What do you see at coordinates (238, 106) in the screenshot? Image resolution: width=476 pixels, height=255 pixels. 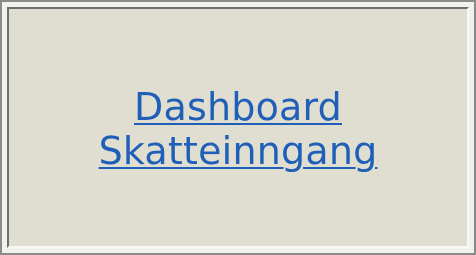 I see `link-line-1: Dashboard` at bounding box center [238, 106].